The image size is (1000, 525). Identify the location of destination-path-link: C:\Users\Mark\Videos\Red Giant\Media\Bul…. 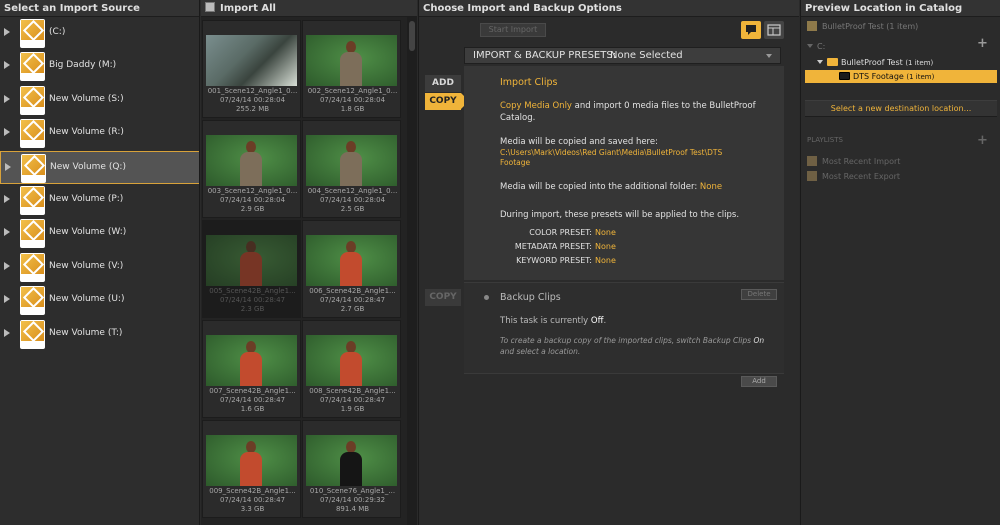
(611, 158).